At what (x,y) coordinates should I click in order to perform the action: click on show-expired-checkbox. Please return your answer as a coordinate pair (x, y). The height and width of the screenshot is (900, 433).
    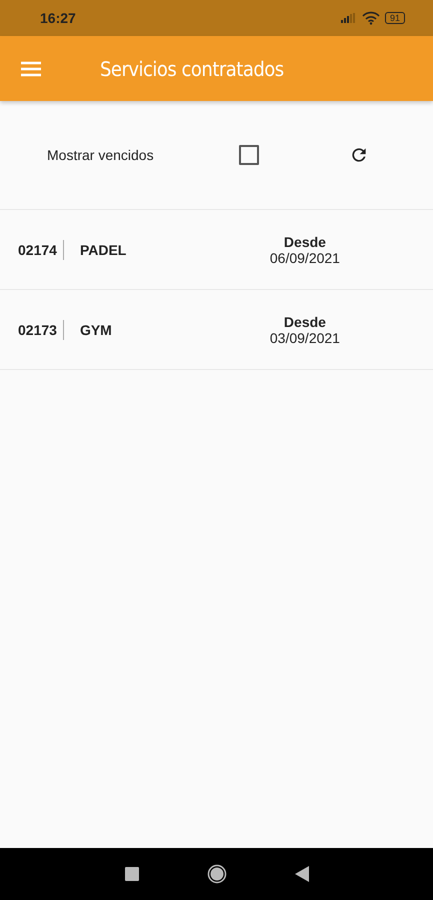
    Looking at the image, I should click on (249, 155).